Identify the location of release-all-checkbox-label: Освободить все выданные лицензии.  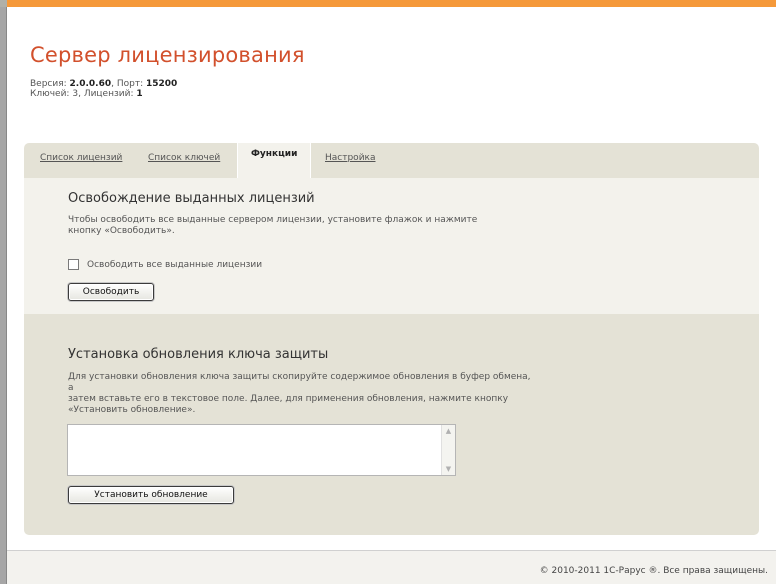
(174, 265).